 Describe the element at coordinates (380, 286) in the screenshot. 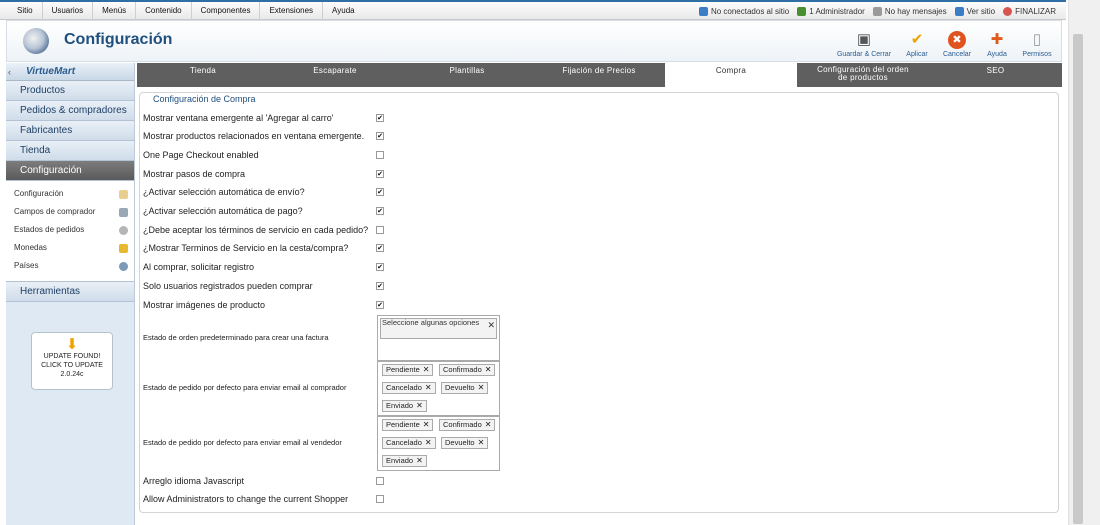

I see `option-checkbox-registered-only: ✔` at that location.